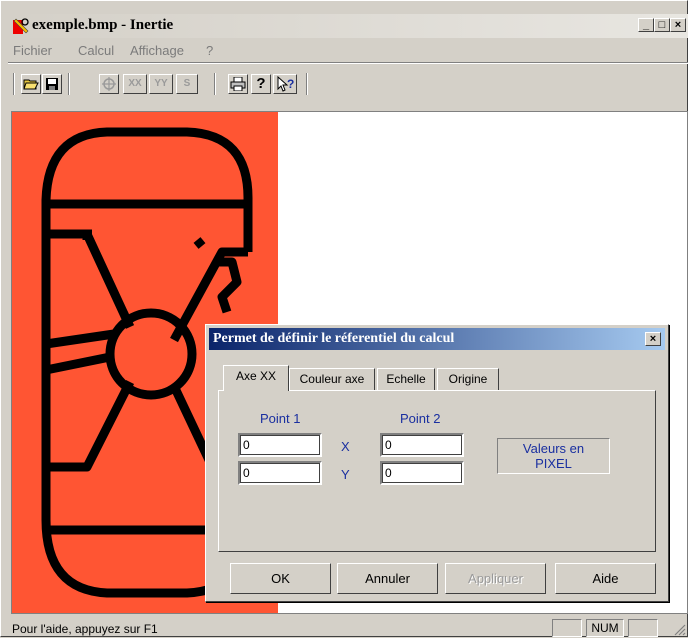 Image resolution: width=688 pixels, height=638 pixels. Describe the element at coordinates (662, 25) in the screenshot. I see `maximize-button: □` at that location.